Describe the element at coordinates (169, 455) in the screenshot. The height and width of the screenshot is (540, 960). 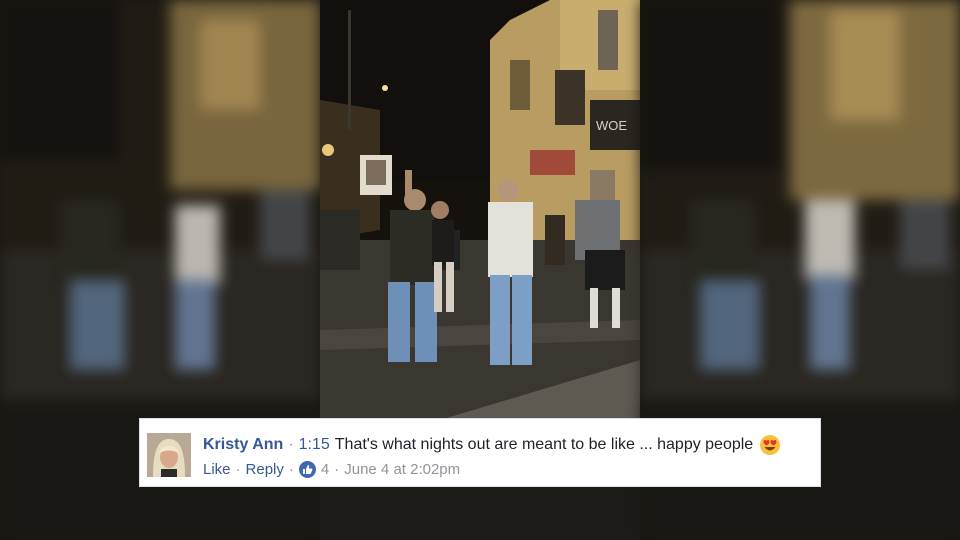
I see `avatar` at that location.